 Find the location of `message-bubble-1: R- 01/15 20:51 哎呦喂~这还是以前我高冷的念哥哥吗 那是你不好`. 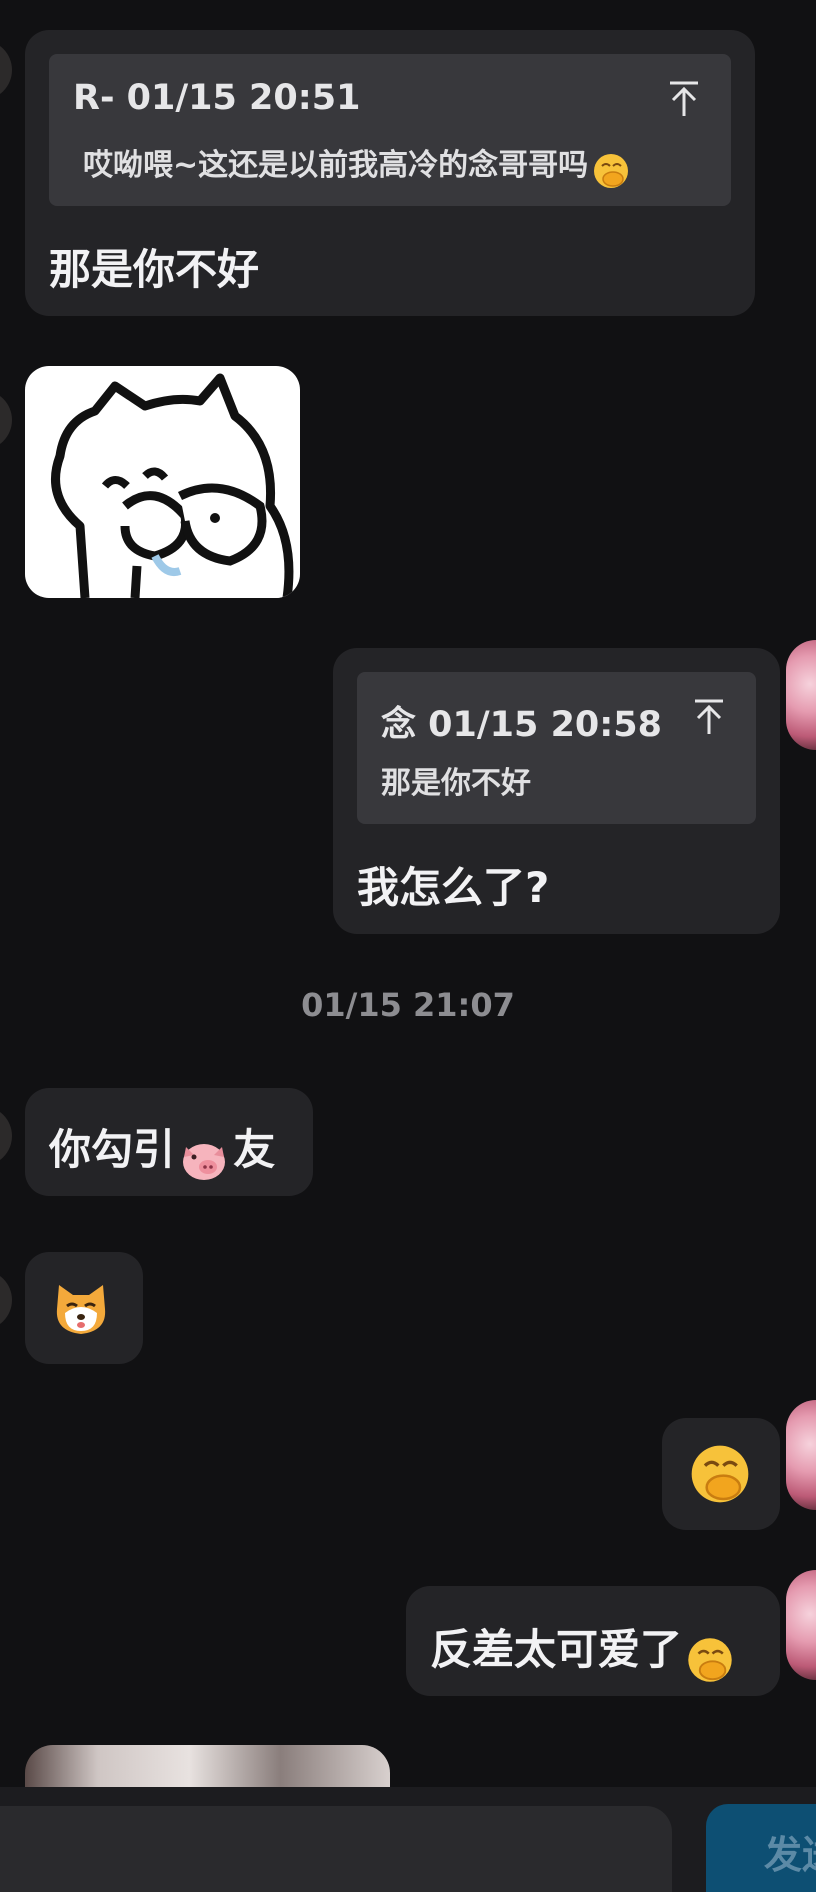

message-bubble-1: R- 01/15 20:51 哎呦喂~这还是以前我高冷的念哥哥吗 那是你不好 is located at coordinates (390, 173).